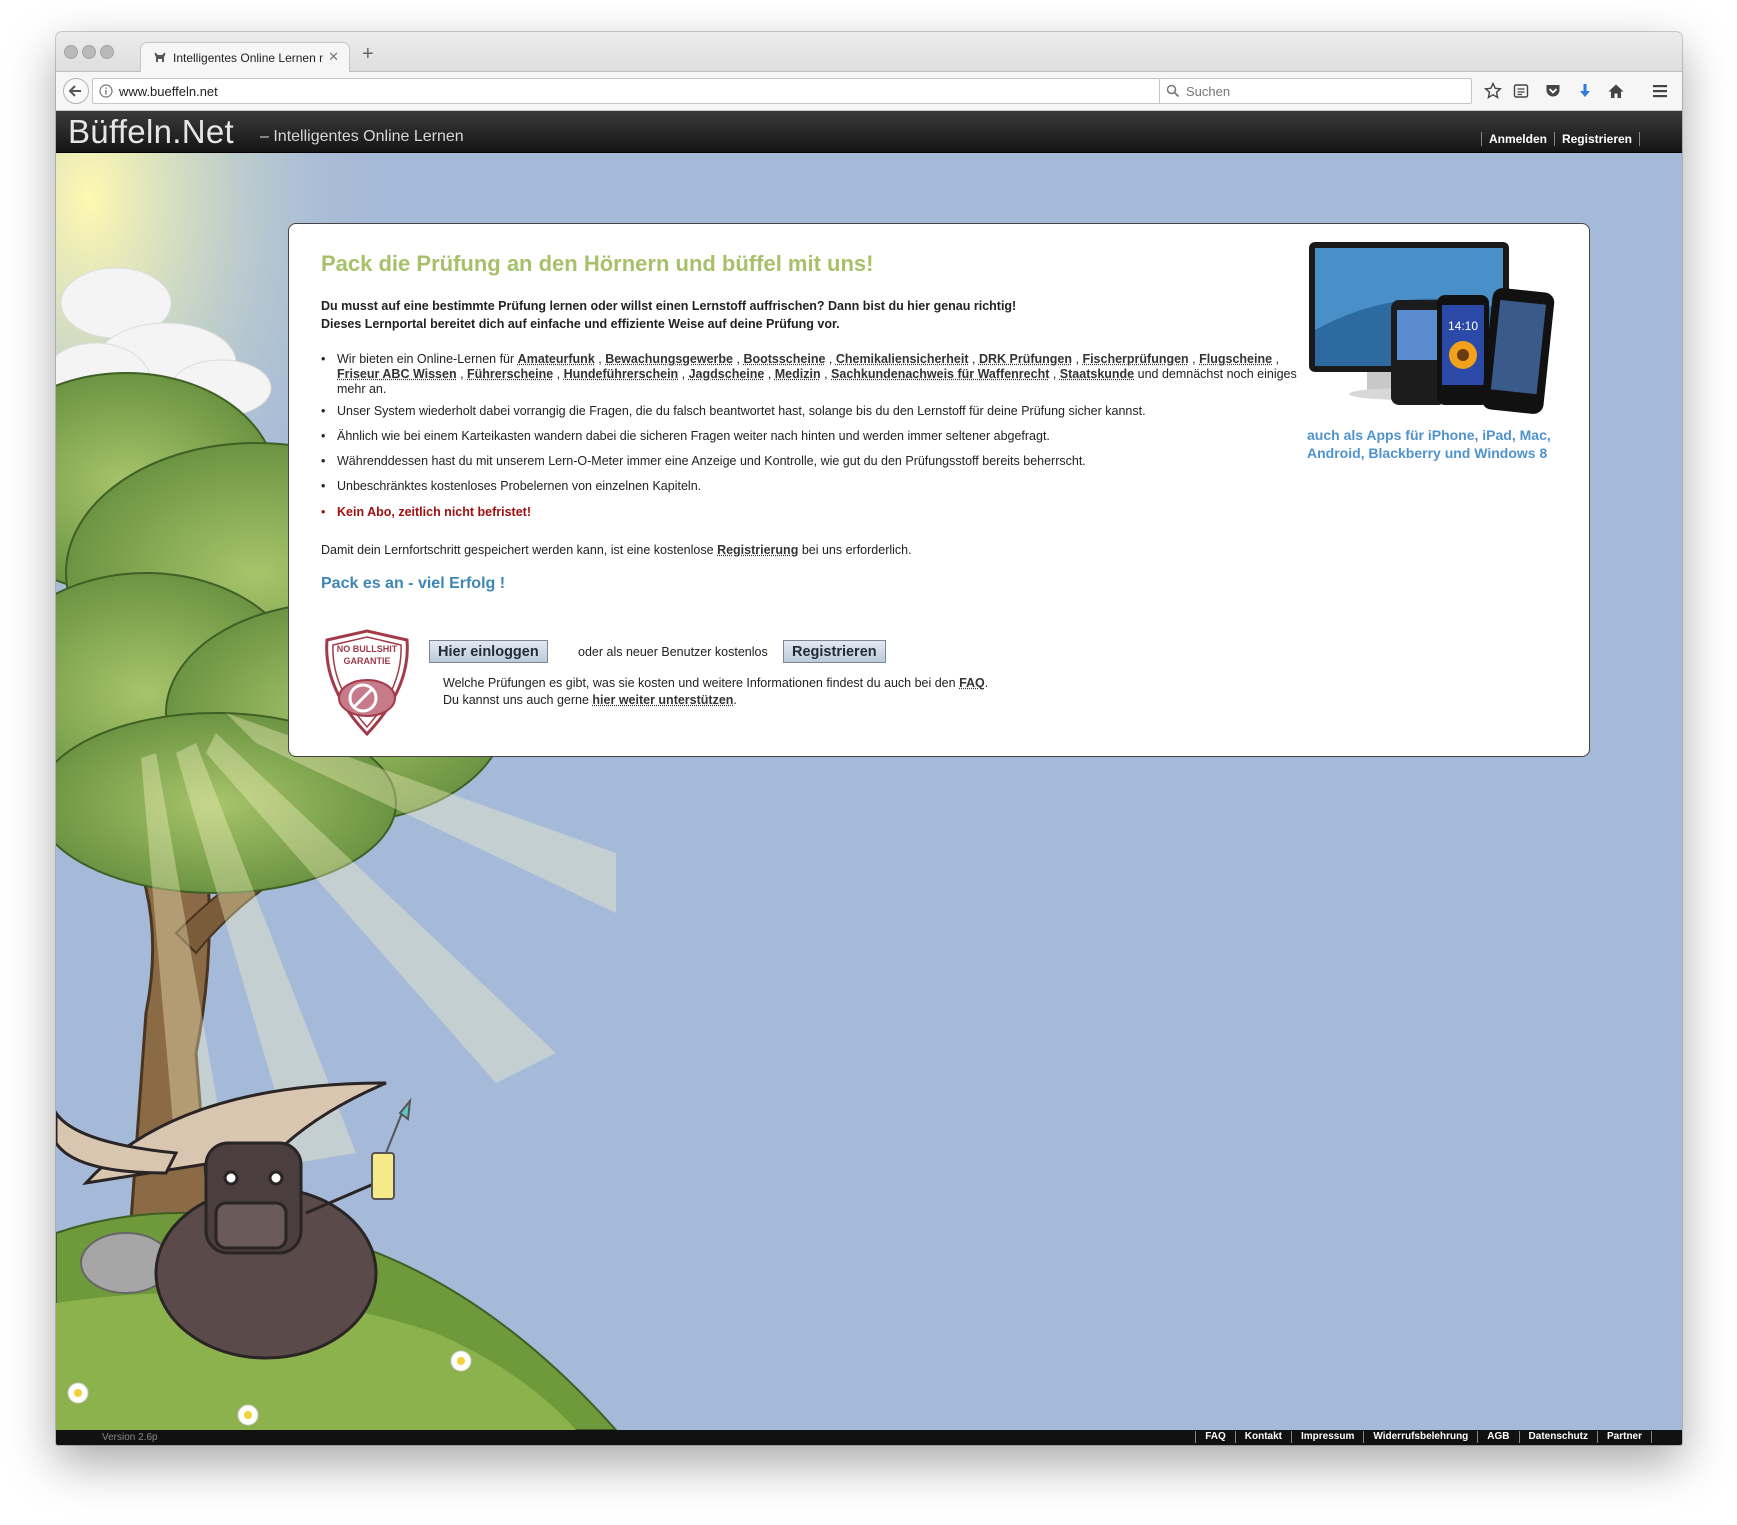  Describe the element at coordinates (1624, 1437) in the screenshot. I see `footer-link-partner: Partner` at that location.